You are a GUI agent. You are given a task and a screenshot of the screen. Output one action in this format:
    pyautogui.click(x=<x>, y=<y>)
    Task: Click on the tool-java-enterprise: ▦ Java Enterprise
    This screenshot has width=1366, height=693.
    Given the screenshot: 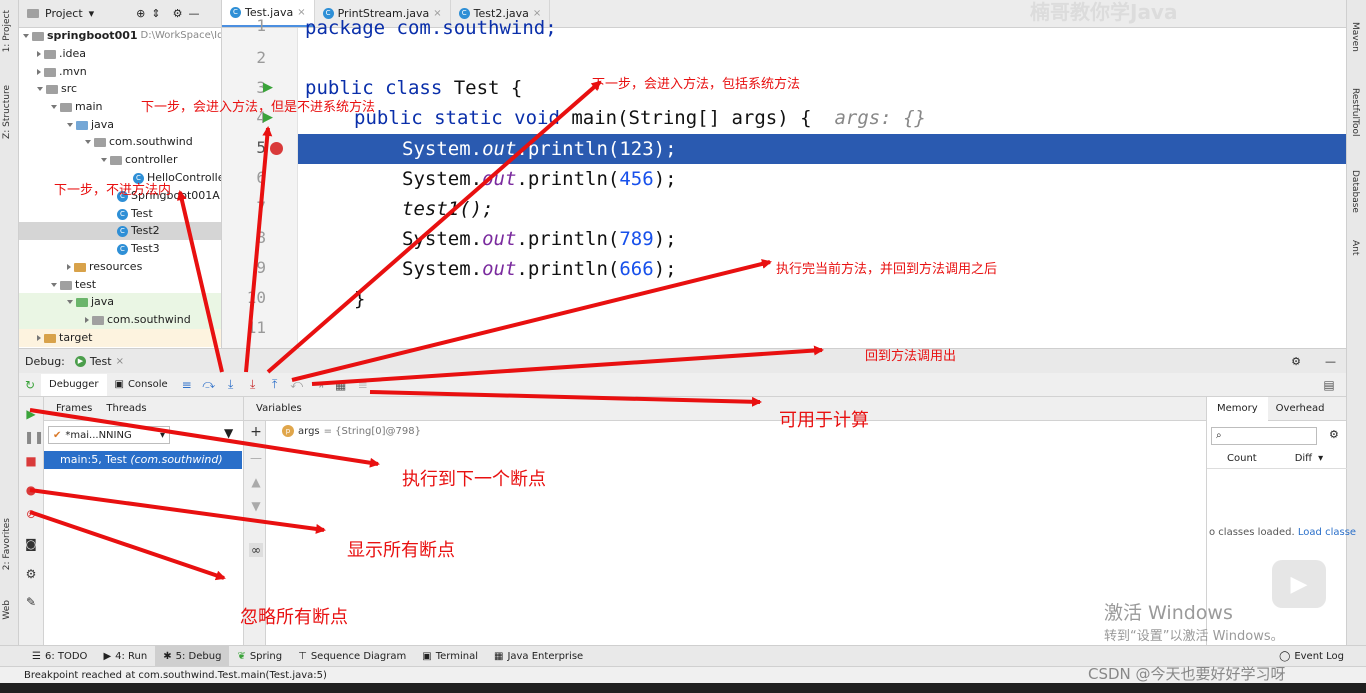 What is the action you would take?
    pyautogui.click(x=538, y=656)
    